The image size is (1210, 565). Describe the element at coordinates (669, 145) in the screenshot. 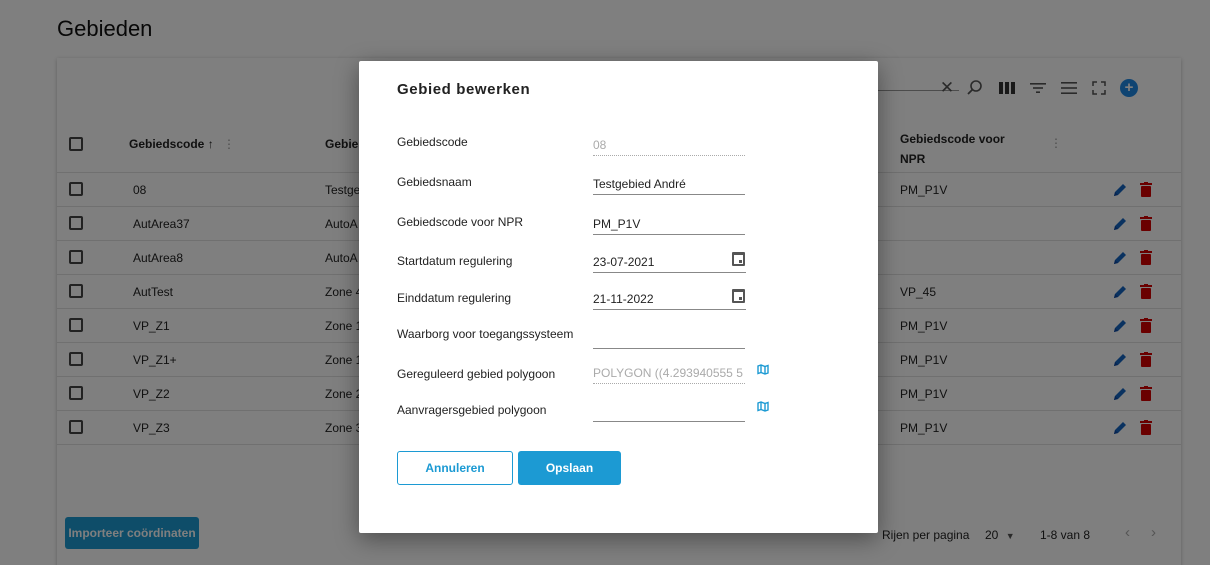

I see `code-field: 08` at that location.